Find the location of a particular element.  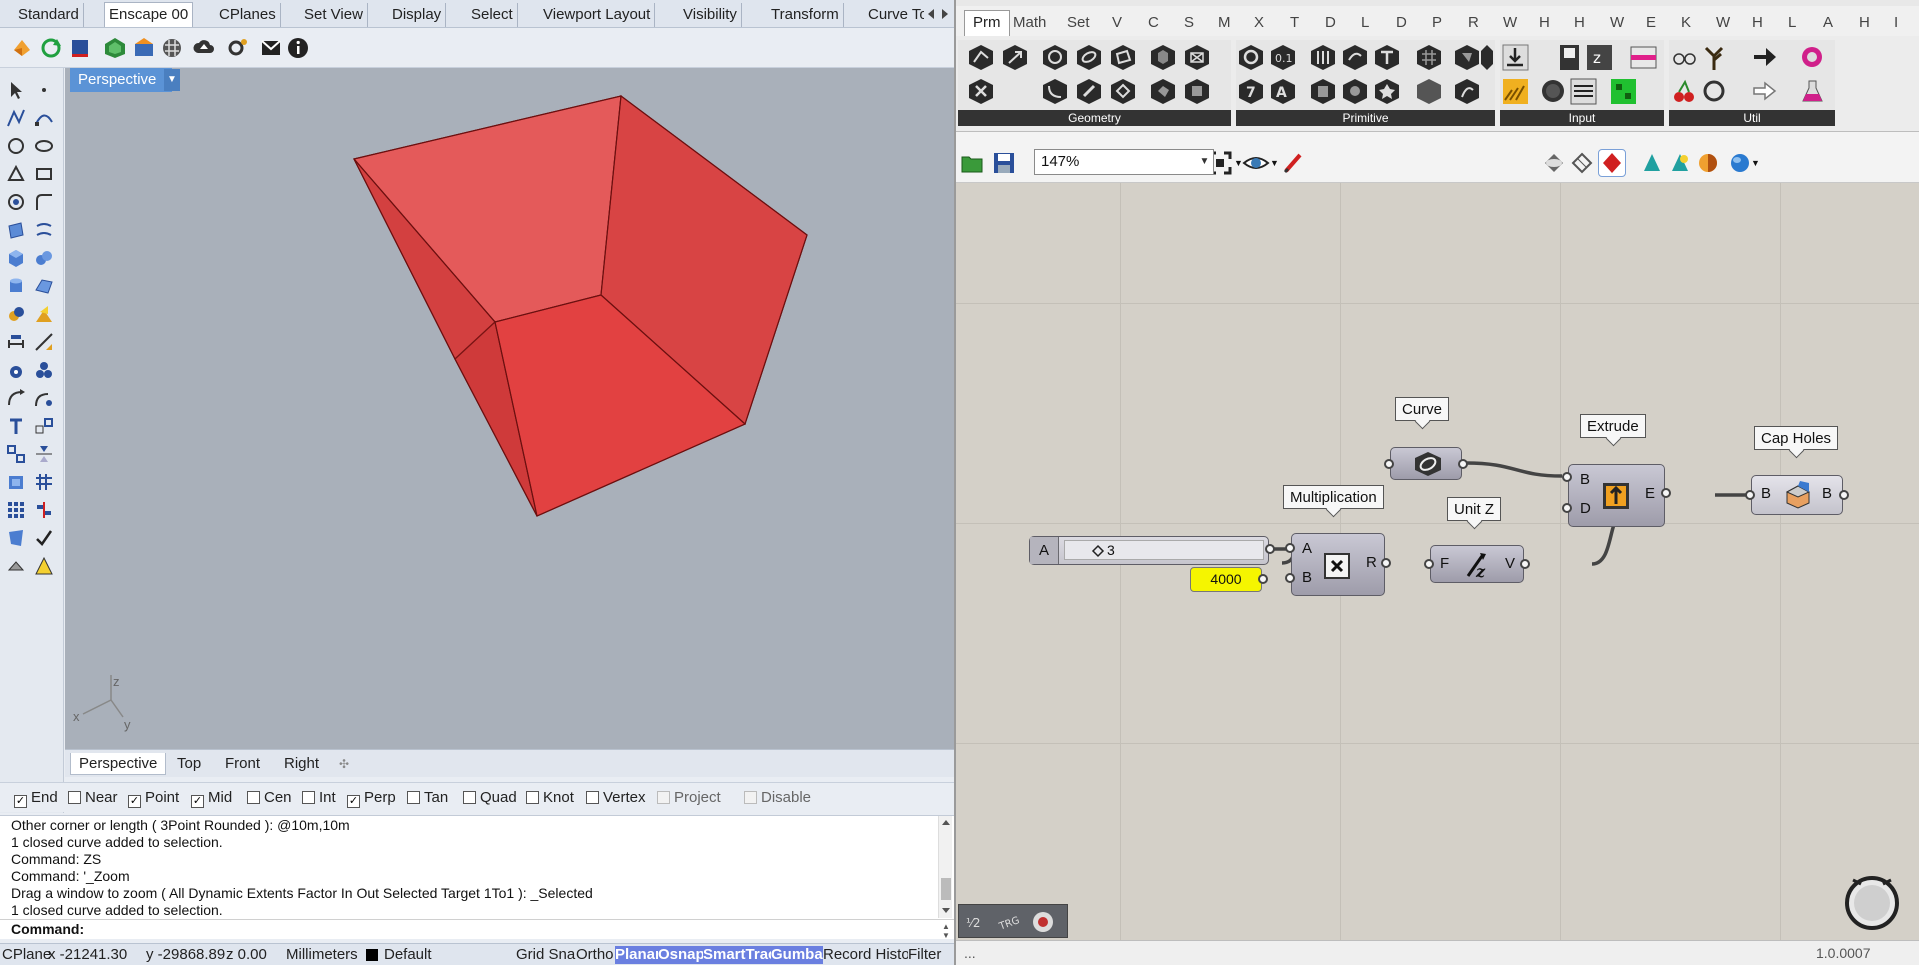

gh-tab-v: V is located at coordinates (1117, 23).